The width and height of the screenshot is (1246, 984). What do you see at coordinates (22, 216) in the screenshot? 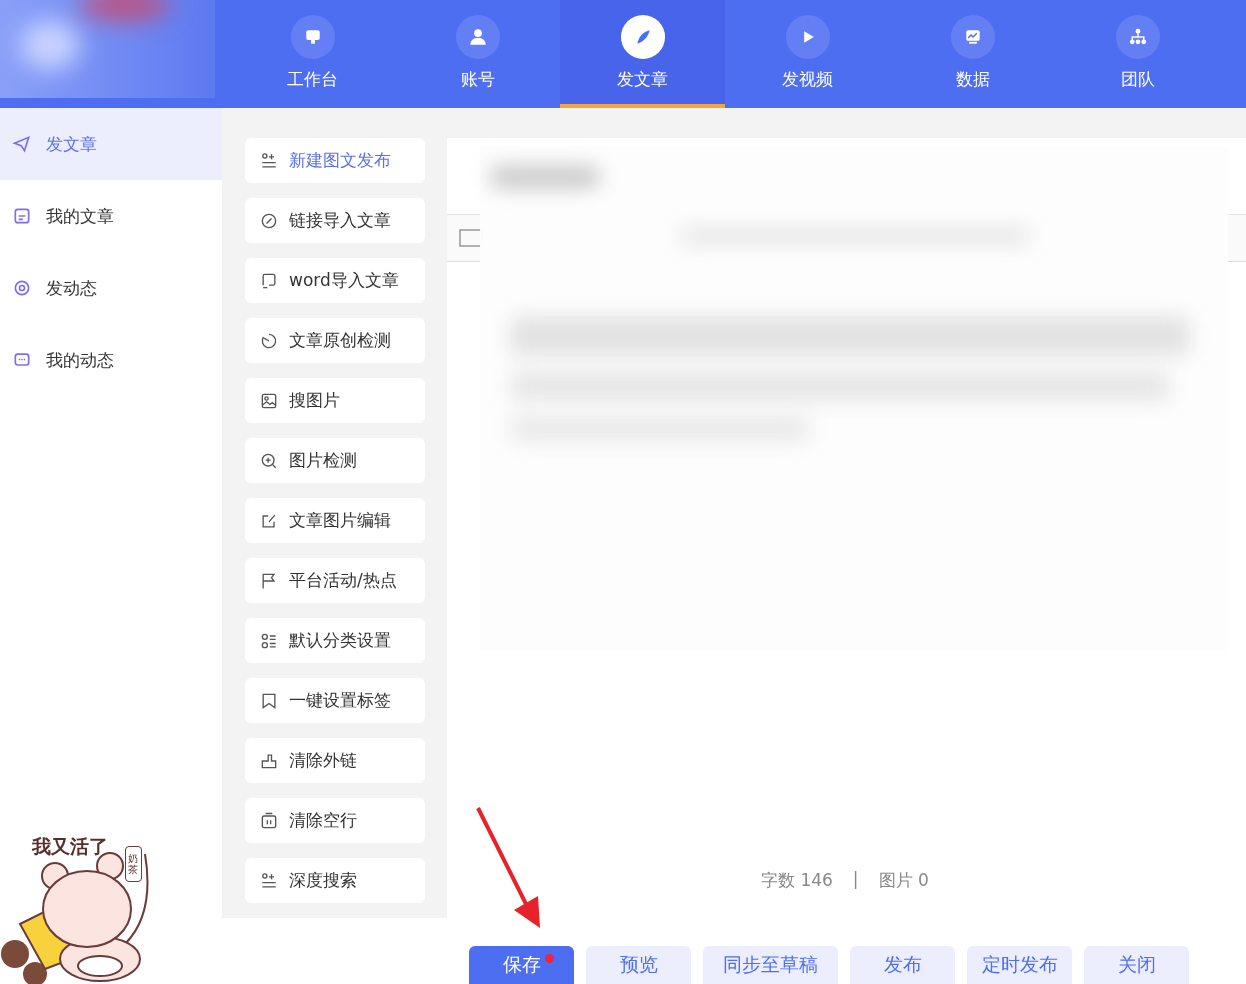
I see `document-icon` at bounding box center [22, 216].